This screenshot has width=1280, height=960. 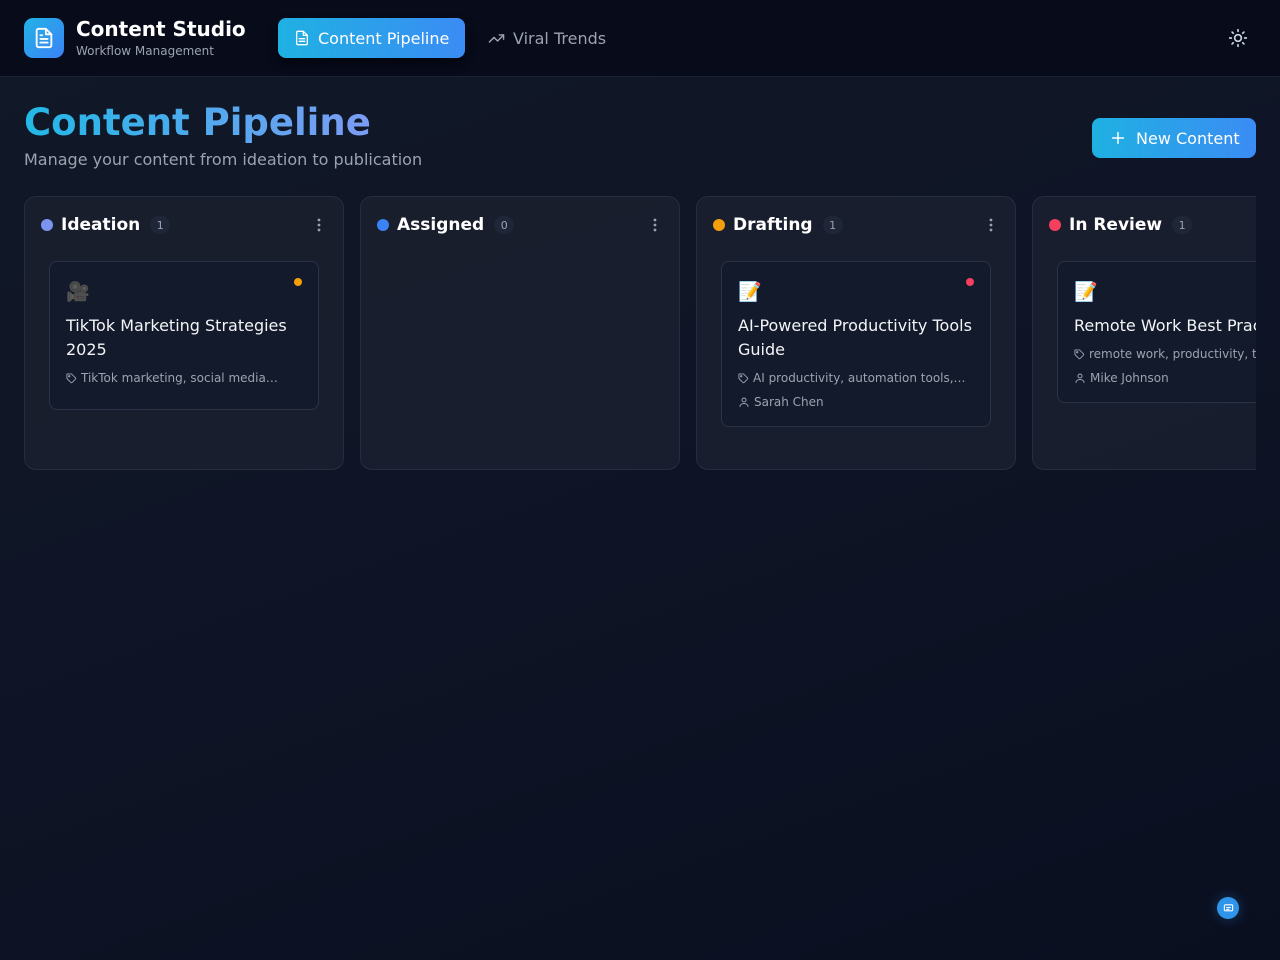 What do you see at coordinates (560, 38) in the screenshot?
I see `tab-label: Viral Trends` at bounding box center [560, 38].